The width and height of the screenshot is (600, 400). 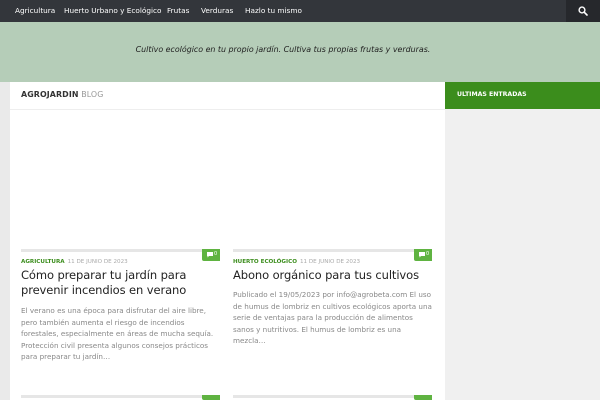 I want to click on post-meta: Agricultura 11 de junio de 2023, so click(x=74, y=262).